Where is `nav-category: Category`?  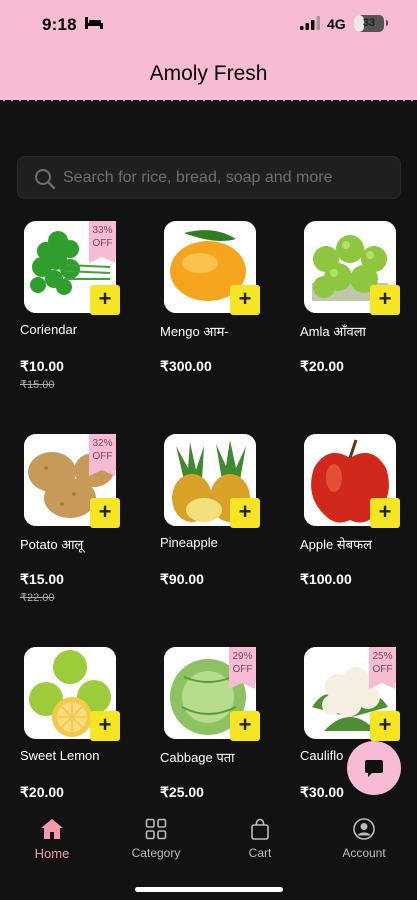 nav-category: Category is located at coordinates (156, 839).